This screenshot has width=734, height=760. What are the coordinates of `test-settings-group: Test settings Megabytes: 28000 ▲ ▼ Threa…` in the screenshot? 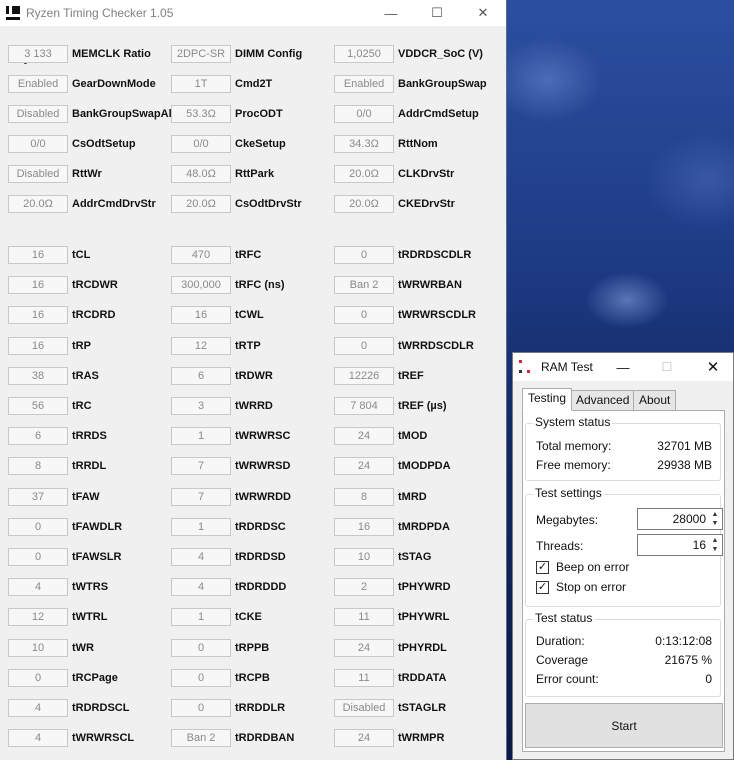 It's located at (624, 546).